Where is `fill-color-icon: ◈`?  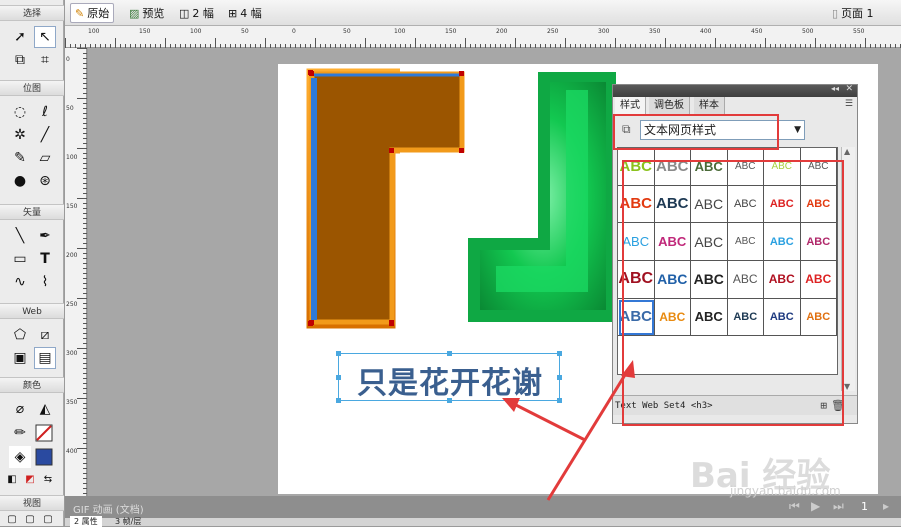
fill-color-icon: ◈ is located at coordinates (20, 457).